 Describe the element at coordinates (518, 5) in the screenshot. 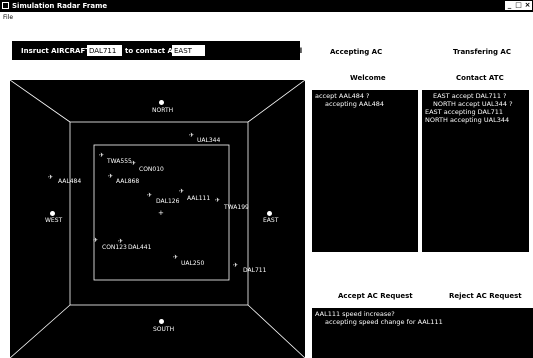

I see `maximize-icon: □` at that location.